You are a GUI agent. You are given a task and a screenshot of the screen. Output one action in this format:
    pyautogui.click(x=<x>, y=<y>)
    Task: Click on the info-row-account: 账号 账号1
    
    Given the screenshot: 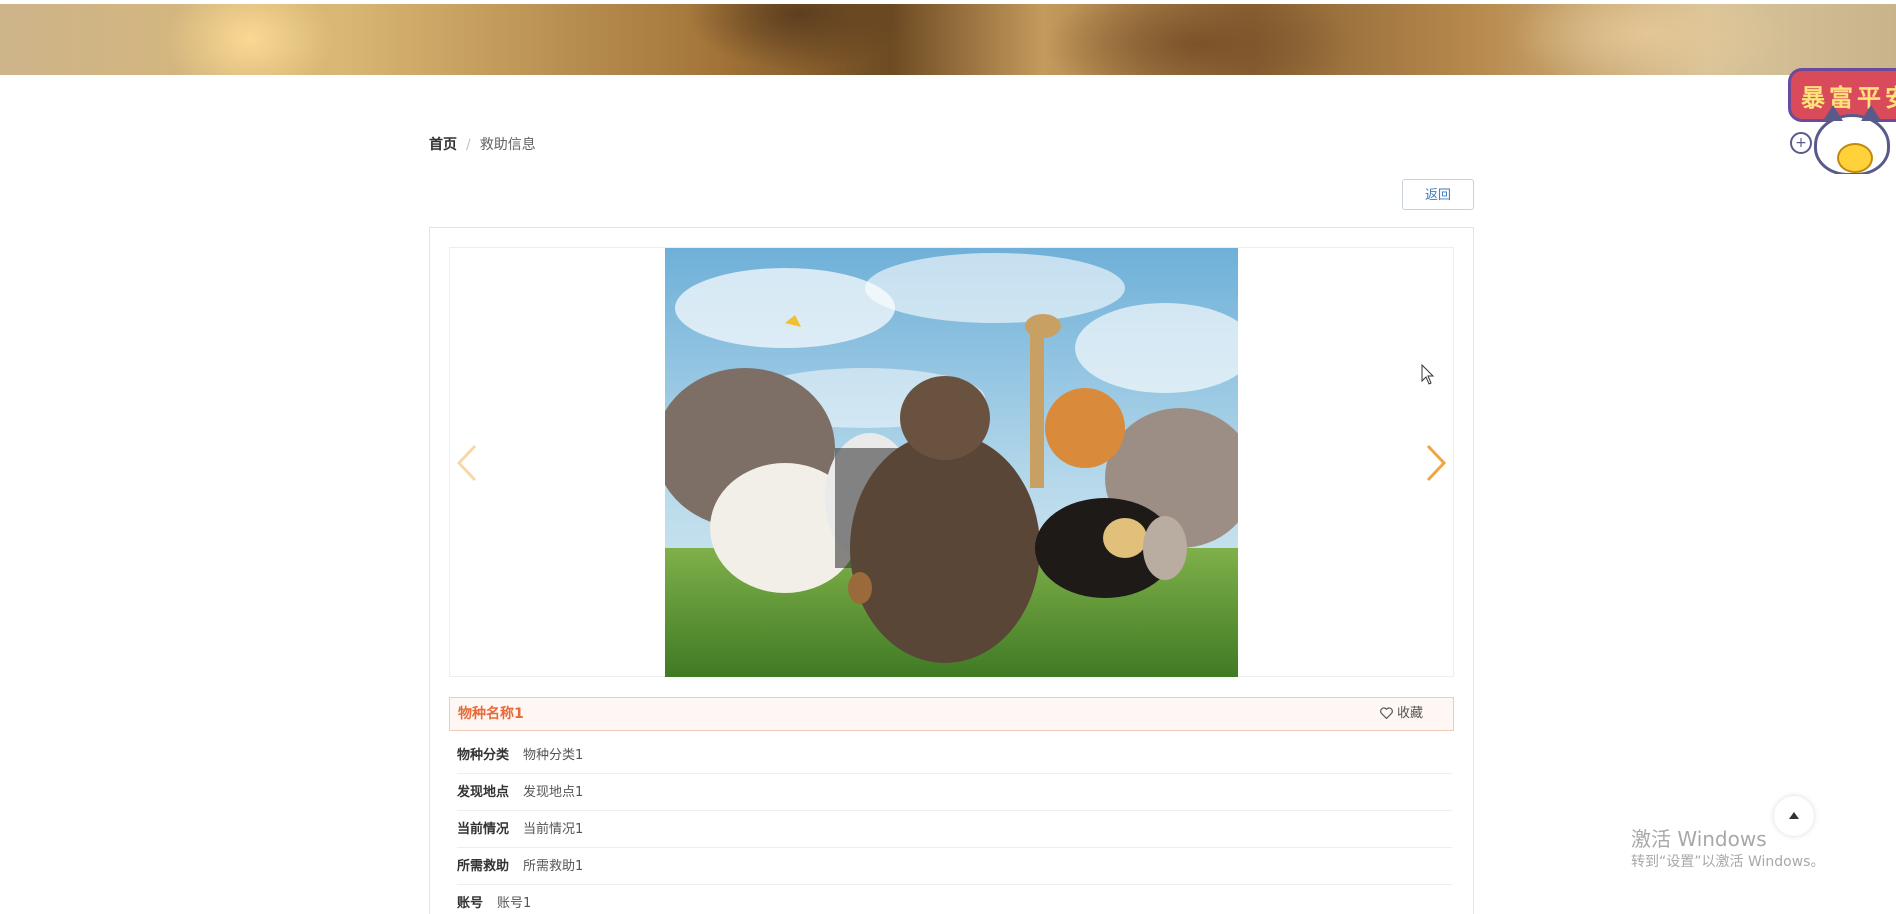 What is the action you would take?
    pyautogui.click(x=954, y=900)
    